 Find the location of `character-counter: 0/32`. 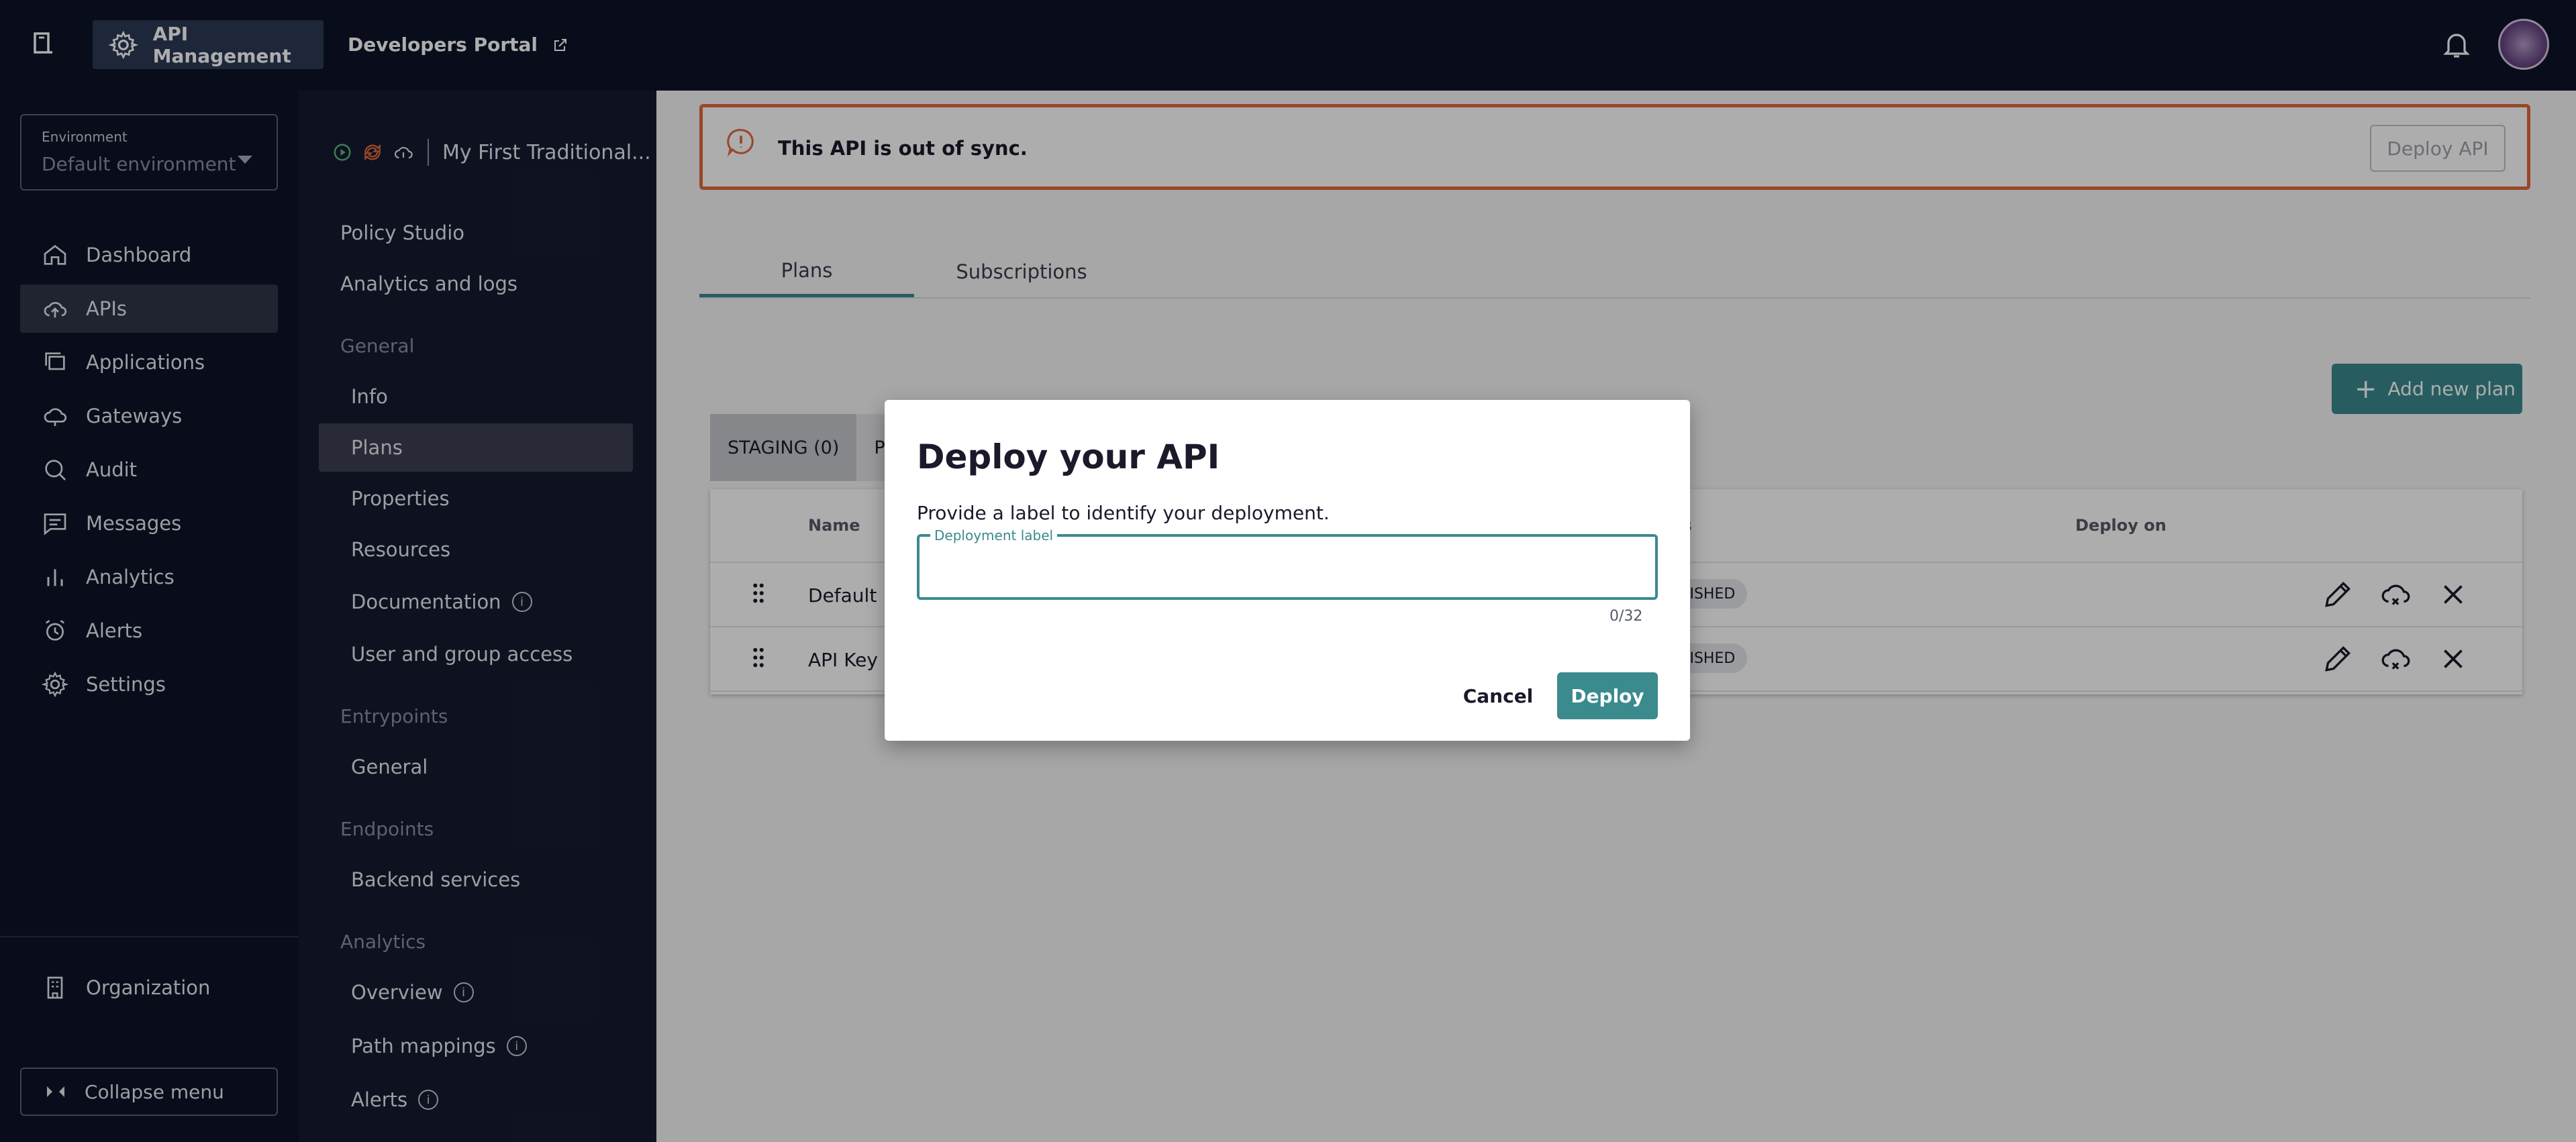

character-counter: 0/32 is located at coordinates (1626, 616).